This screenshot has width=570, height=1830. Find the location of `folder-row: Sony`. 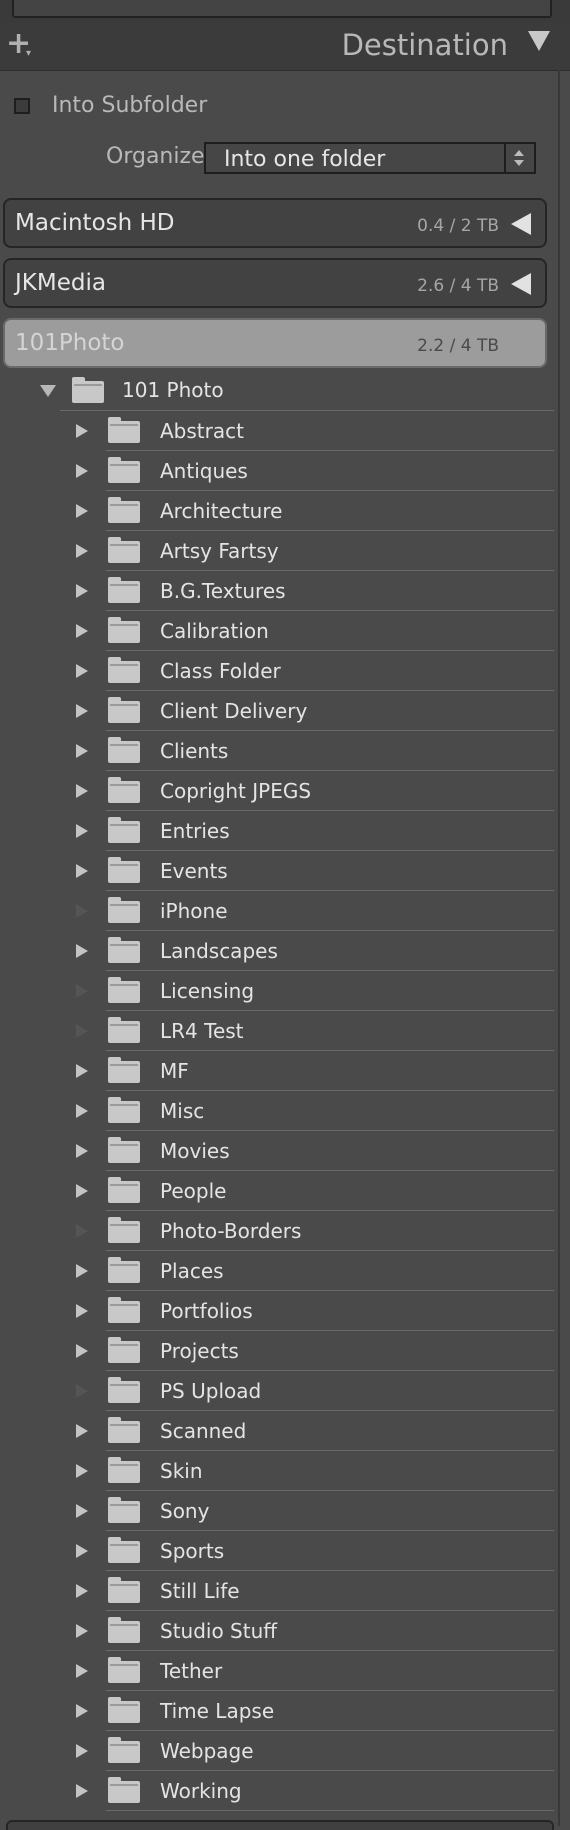

folder-row: Sony is located at coordinates (285, 1511).